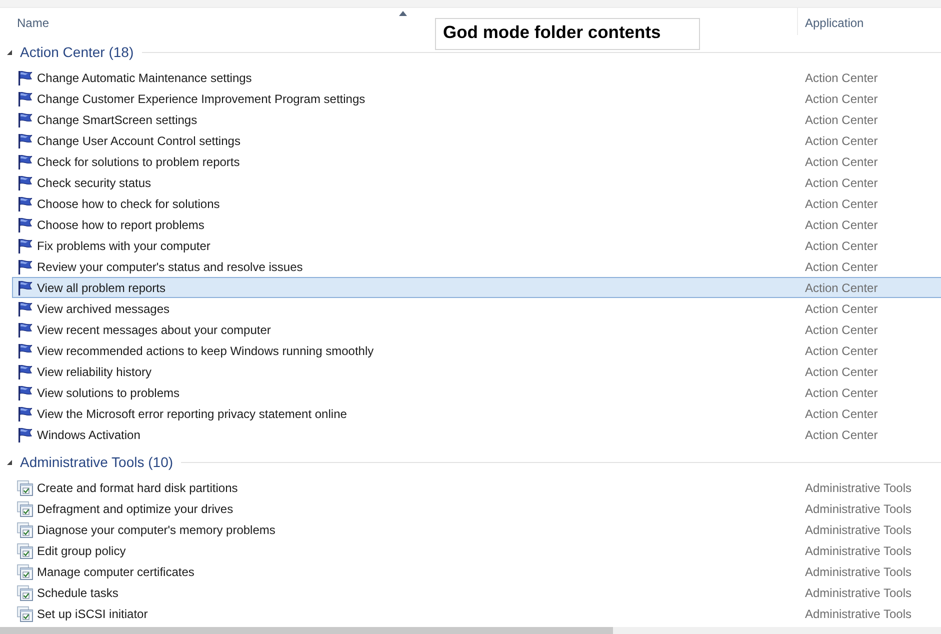 The width and height of the screenshot is (941, 634). Describe the element at coordinates (476, 98) in the screenshot. I see `list-row: Change Customer Experience Improvement Program settings Action Center` at that location.